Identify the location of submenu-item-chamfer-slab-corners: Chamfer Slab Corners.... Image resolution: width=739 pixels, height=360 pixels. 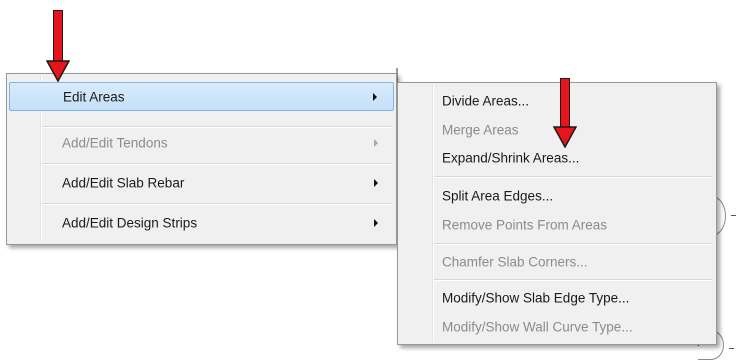
(557, 261).